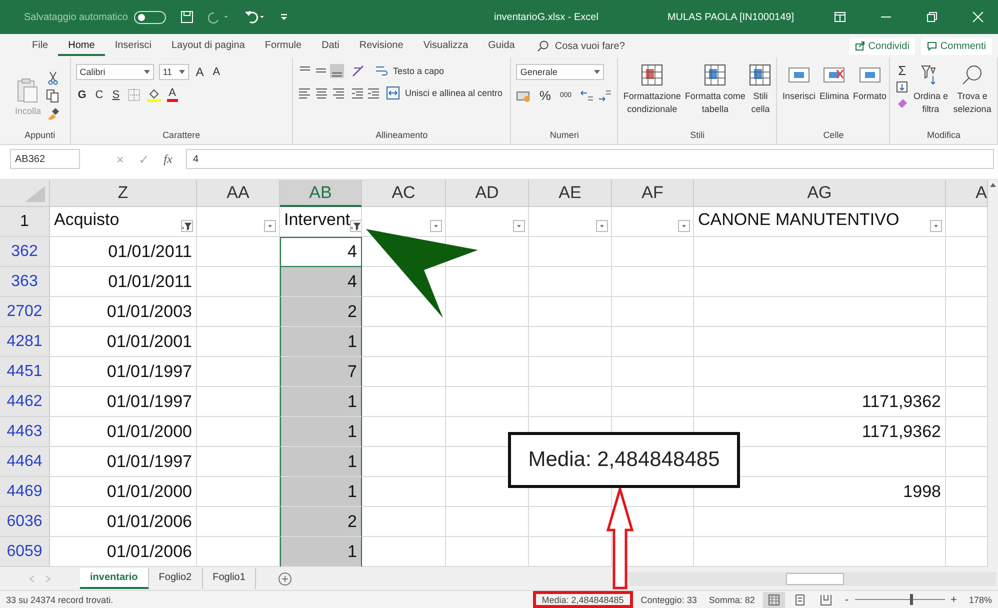  What do you see at coordinates (123, 522) in the screenshot?
I see `table-cell: 01/01/2006` at bounding box center [123, 522].